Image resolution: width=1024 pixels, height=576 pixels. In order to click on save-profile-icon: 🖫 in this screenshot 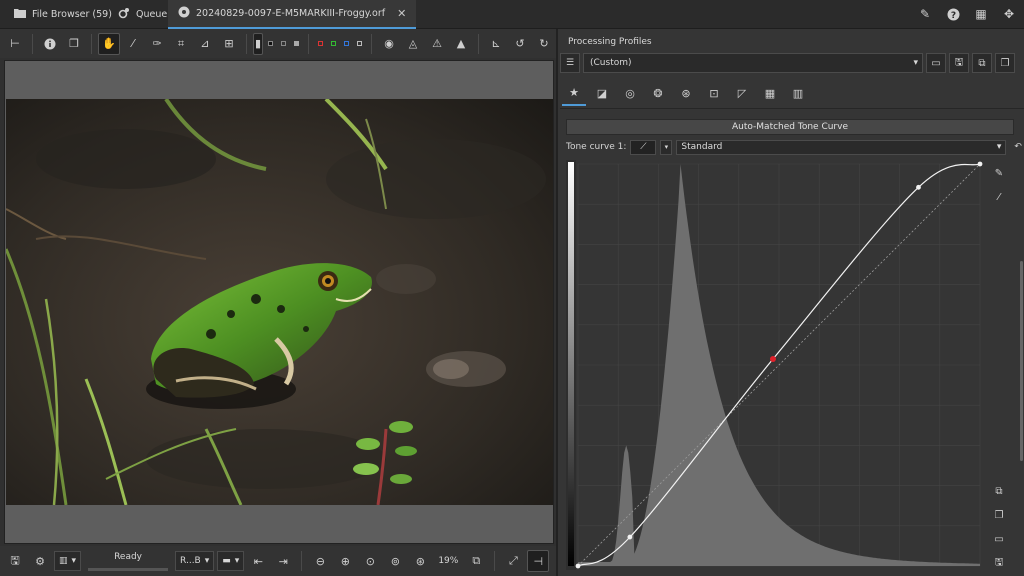, I will do `click(959, 63)`.